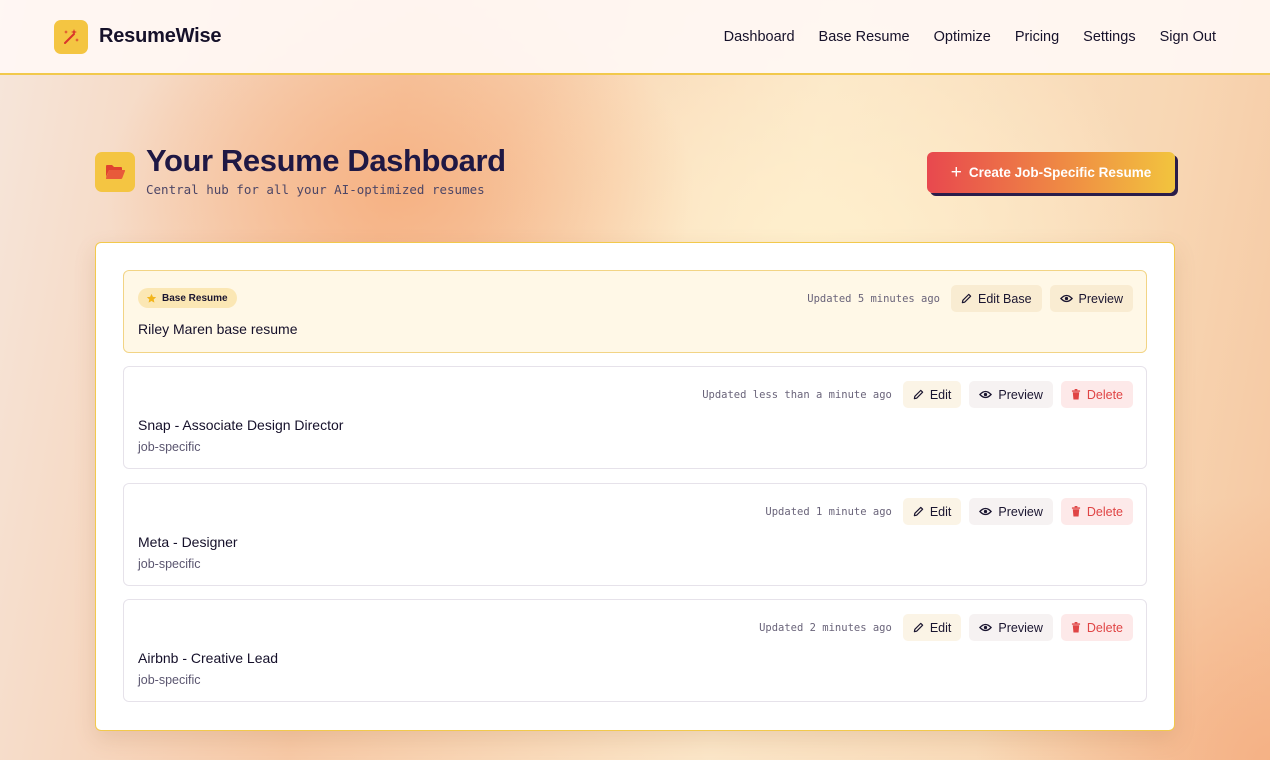 The width and height of the screenshot is (1270, 760). What do you see at coordinates (828, 511) in the screenshot?
I see `updated-timestamp: Updated 1 minute ago` at bounding box center [828, 511].